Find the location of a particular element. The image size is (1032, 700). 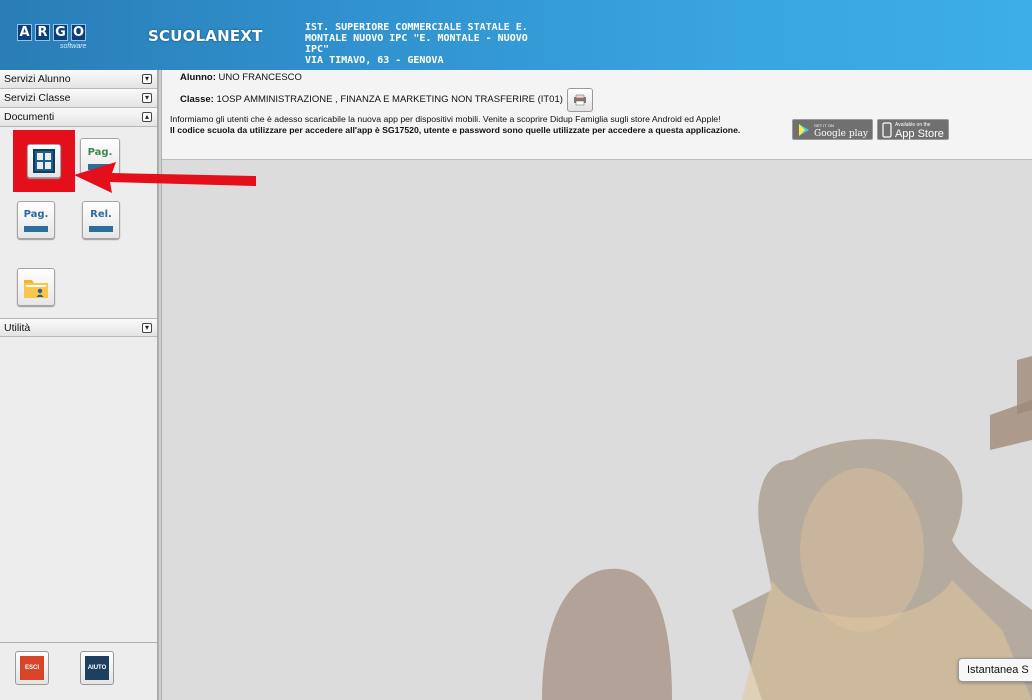

logo-letter: A is located at coordinates (24, 32).